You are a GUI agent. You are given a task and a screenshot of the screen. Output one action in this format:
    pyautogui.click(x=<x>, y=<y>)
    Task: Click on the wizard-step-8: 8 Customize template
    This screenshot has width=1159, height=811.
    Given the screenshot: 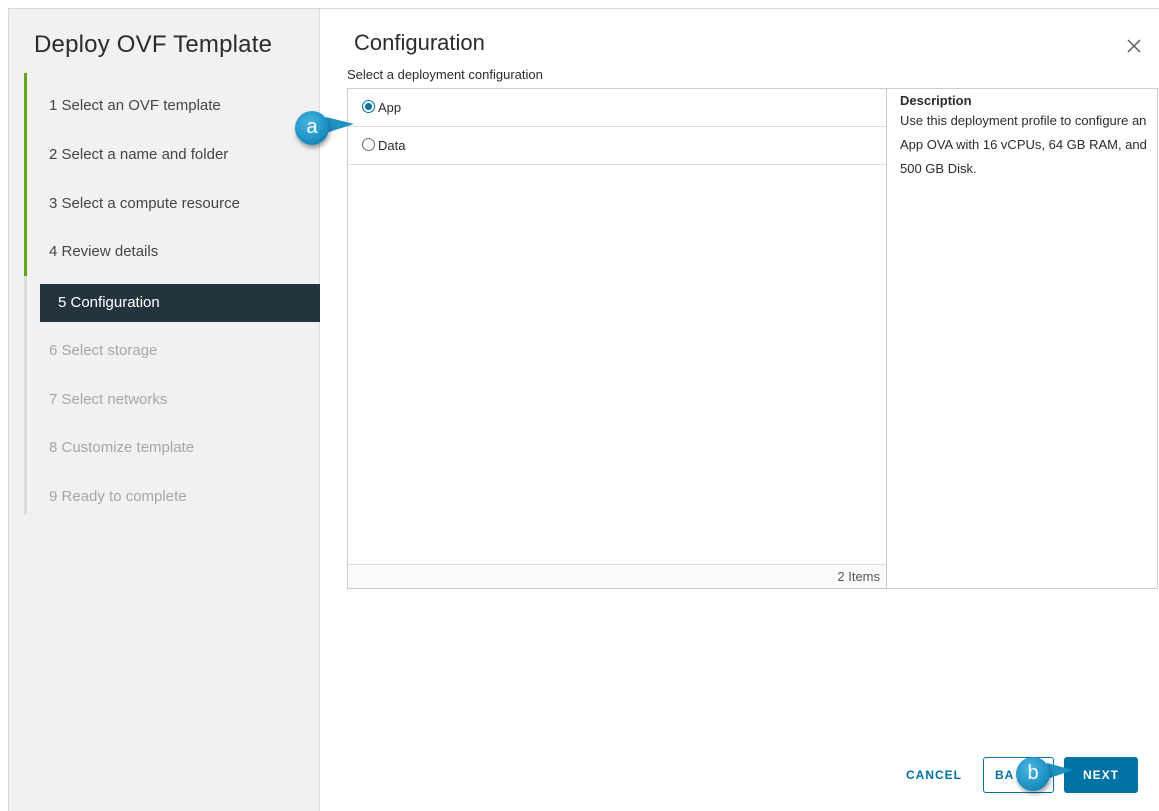 What is the action you would take?
    pyautogui.click(x=122, y=447)
    